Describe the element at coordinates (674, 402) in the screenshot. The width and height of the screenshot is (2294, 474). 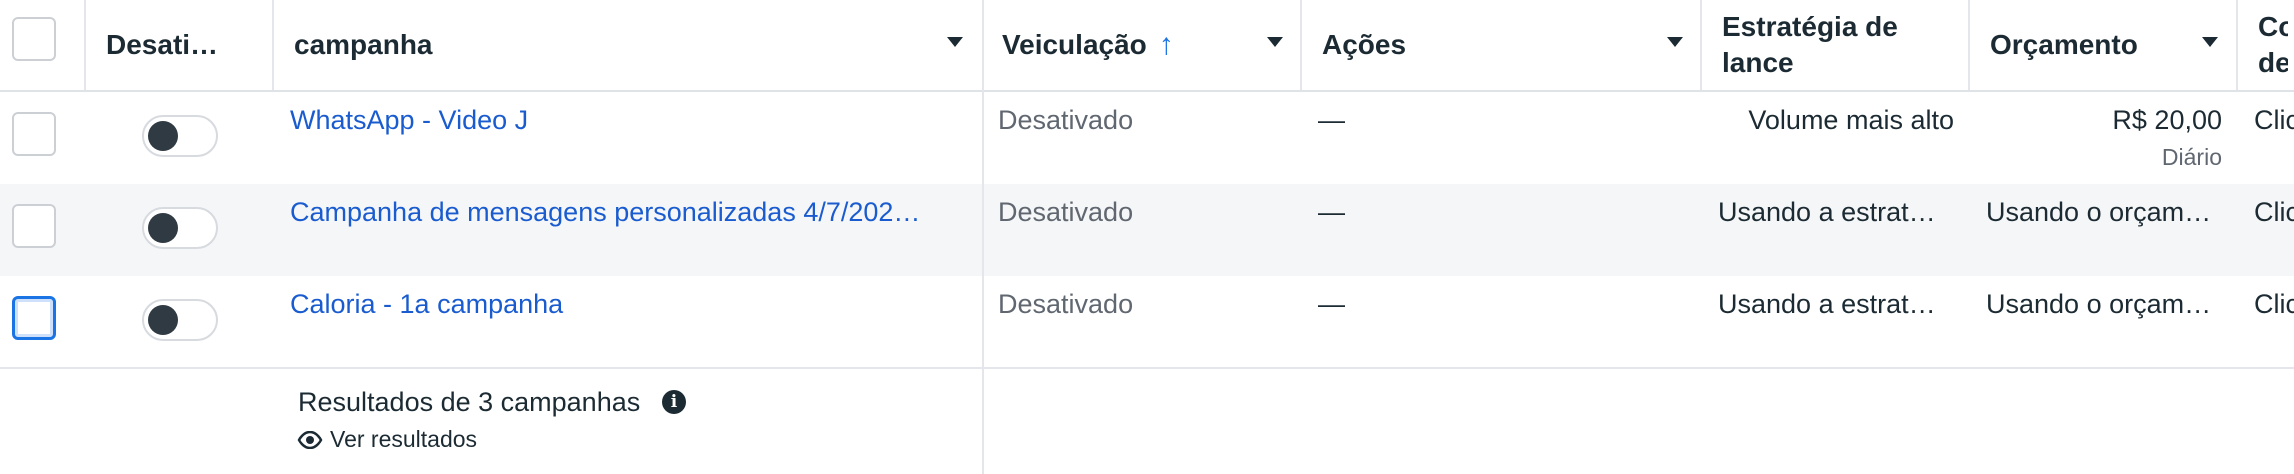
I see `info-icon: i` at that location.